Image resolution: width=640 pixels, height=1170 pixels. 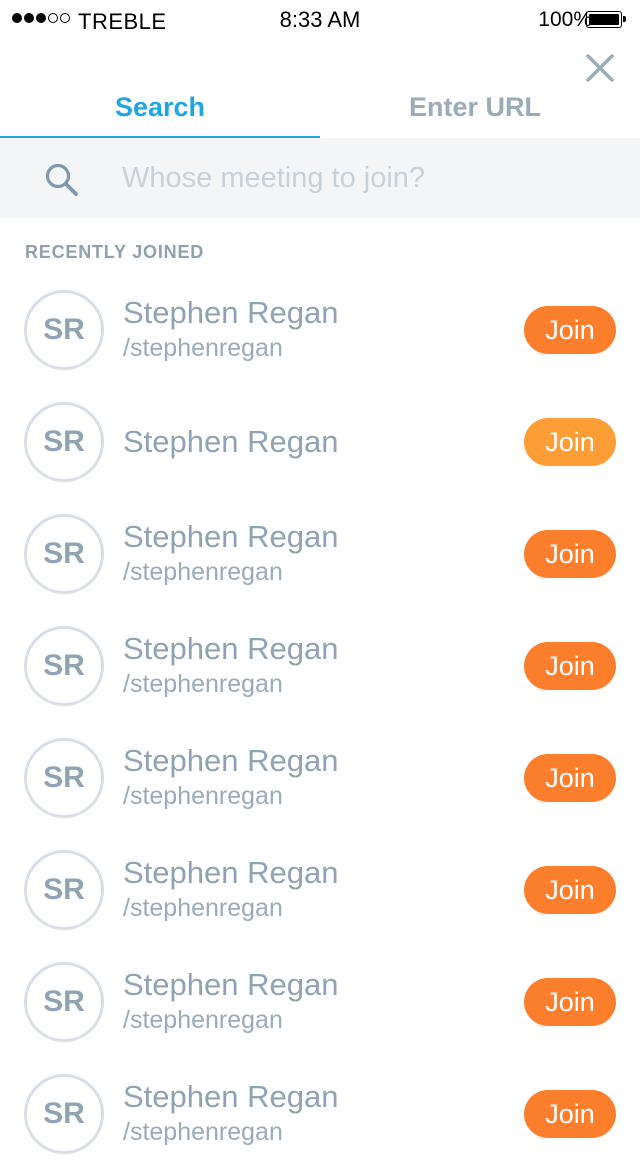 I want to click on search-bar, so click(x=320, y=178).